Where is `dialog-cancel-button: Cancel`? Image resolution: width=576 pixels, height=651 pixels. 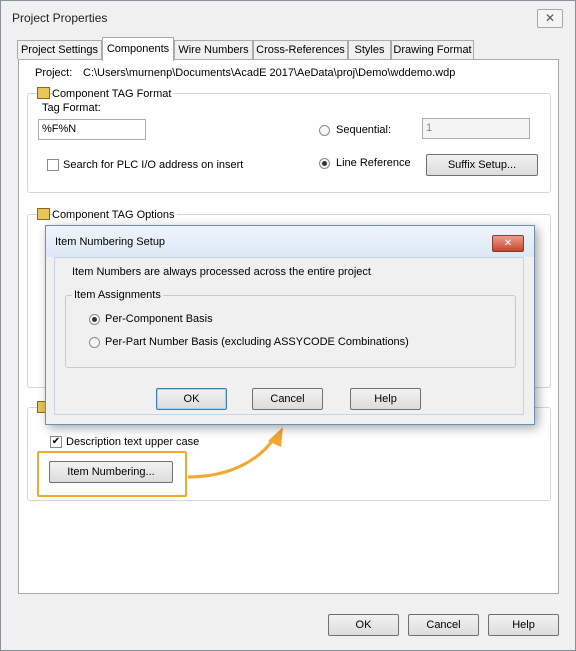 dialog-cancel-button: Cancel is located at coordinates (287, 399).